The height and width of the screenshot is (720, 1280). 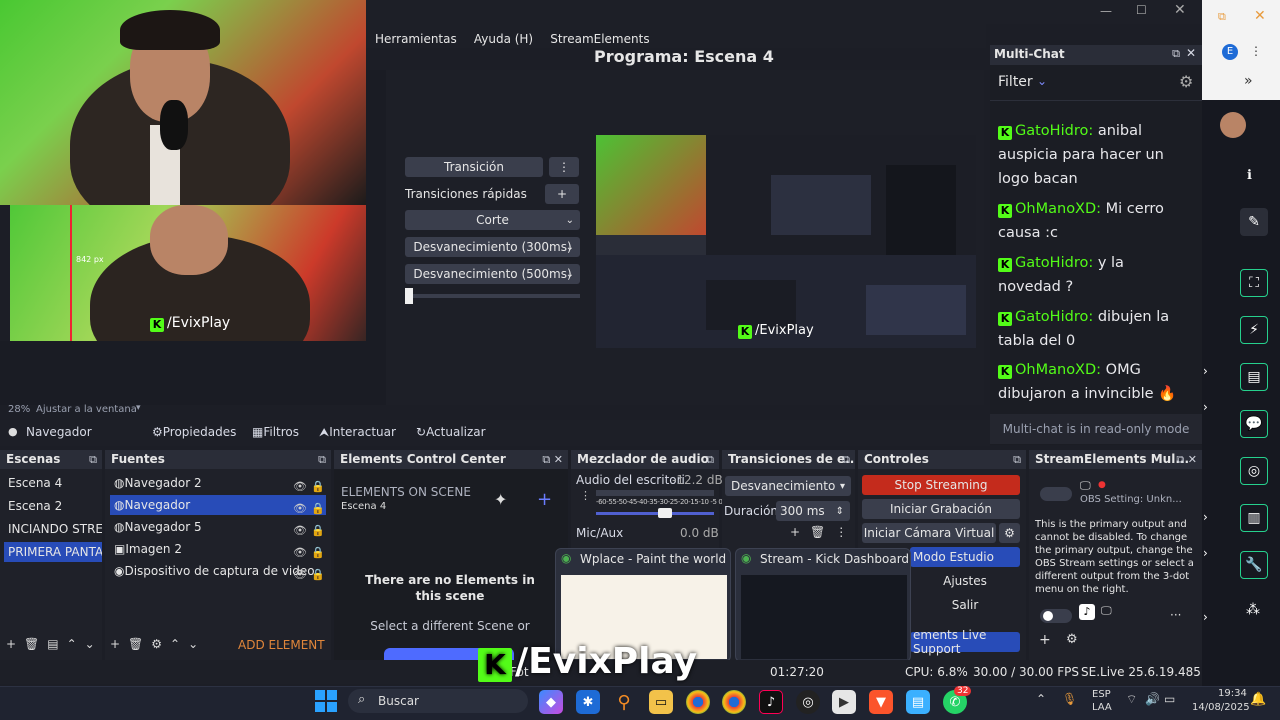 What do you see at coordinates (318, 531) in the screenshot?
I see `lock-icons: 🔒 🔒 🔒 🔒 🔒` at bounding box center [318, 531].